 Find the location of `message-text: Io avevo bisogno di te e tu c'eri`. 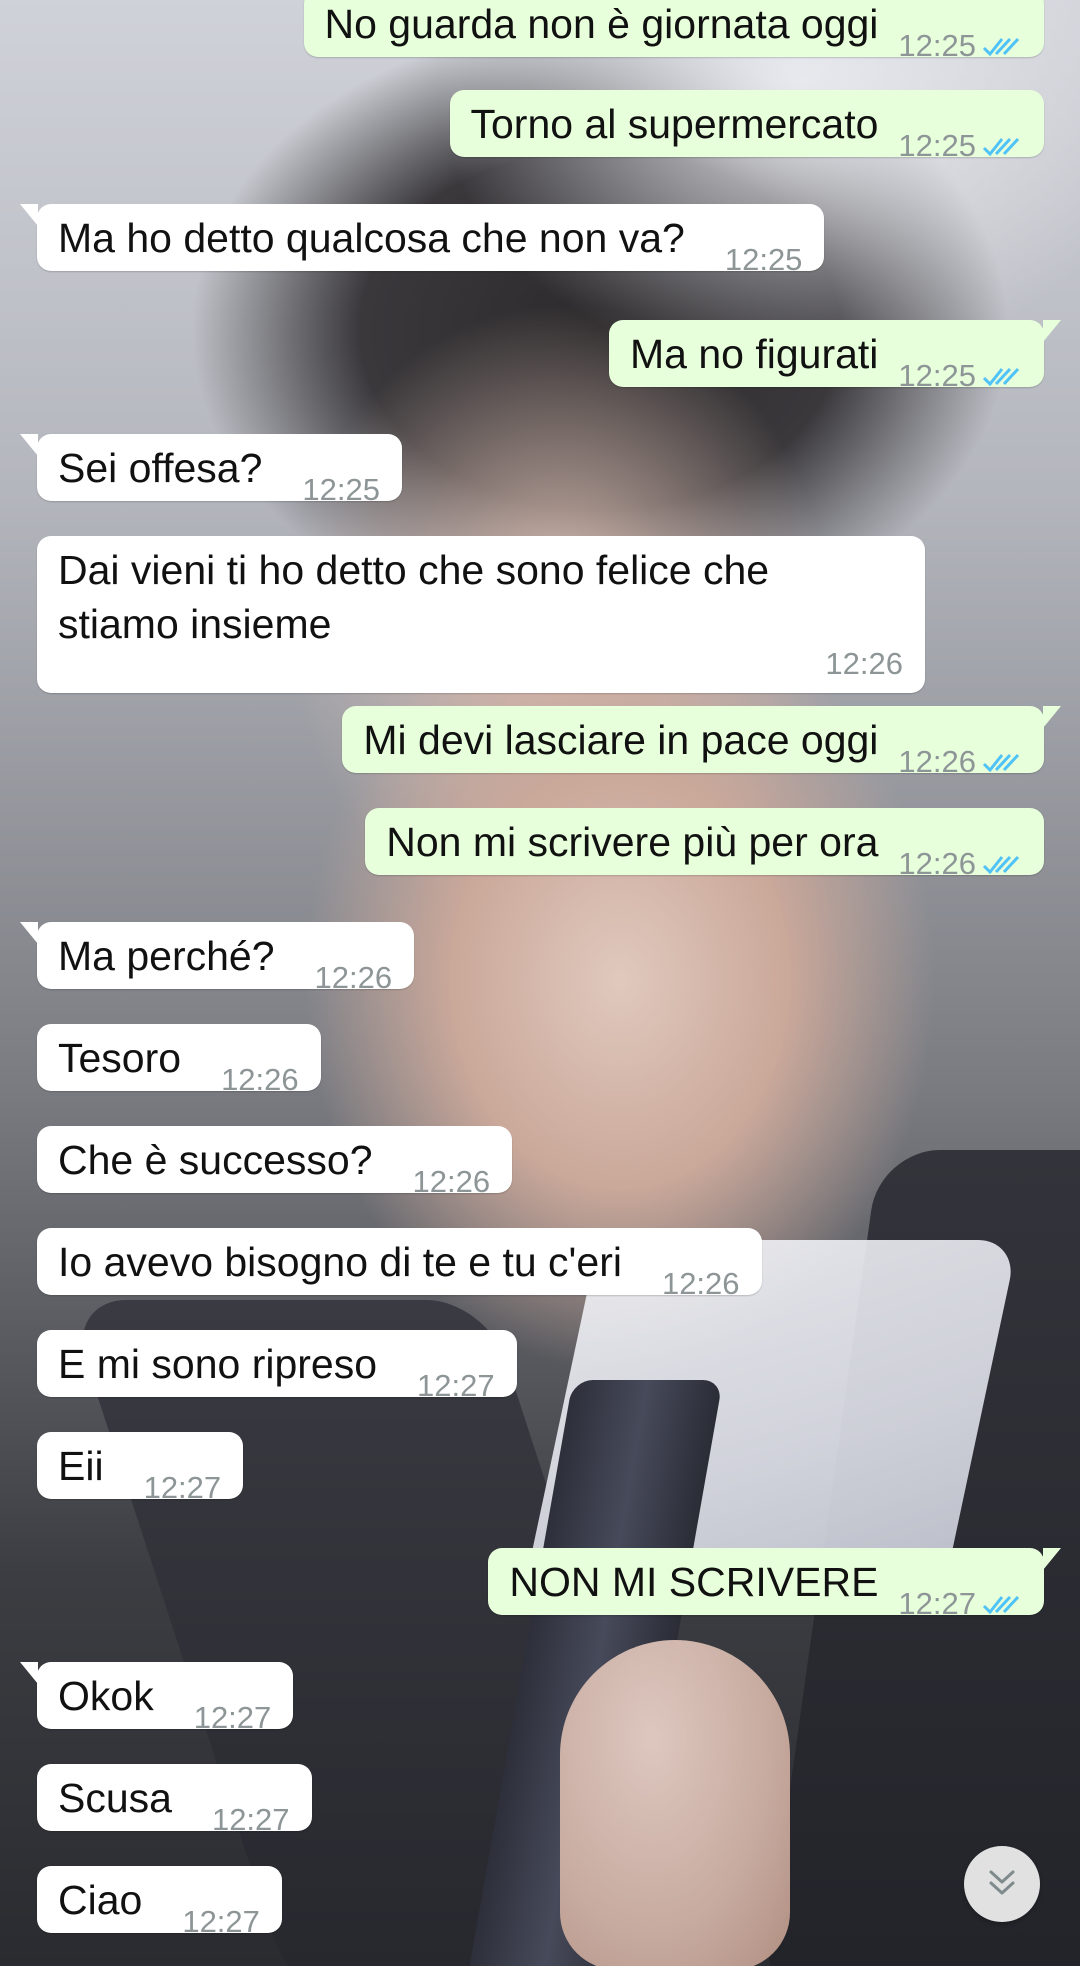

message-text: Io avevo bisogno di te e tu c'eri is located at coordinates (340, 1262).